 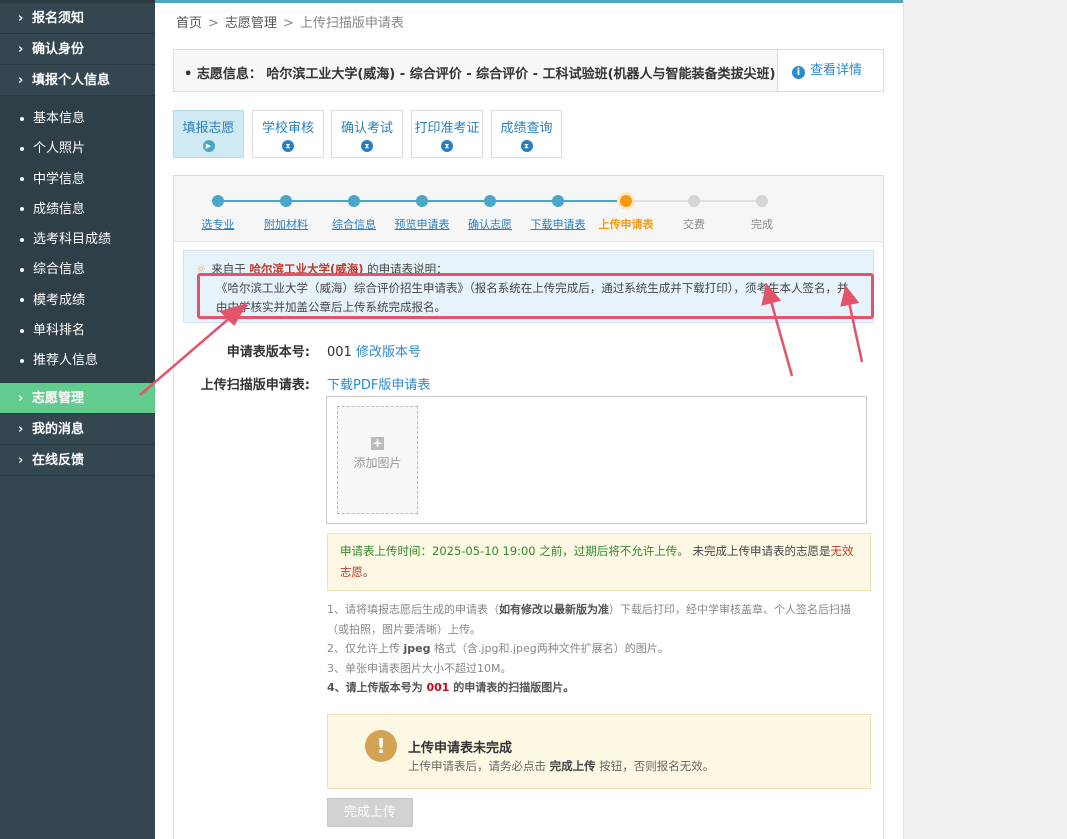 I want to click on sidebar-subitem-photo: 个人照片, so click(x=77, y=149).